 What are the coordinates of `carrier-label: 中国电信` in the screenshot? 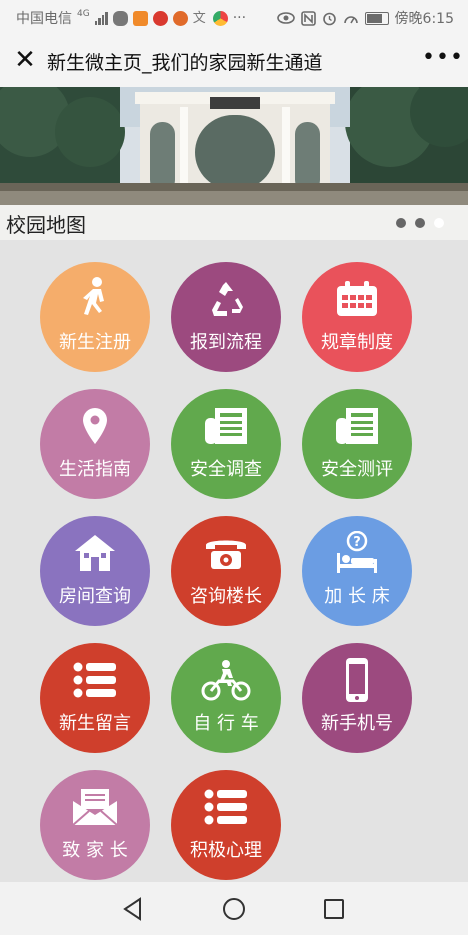 It's located at (44, 19).